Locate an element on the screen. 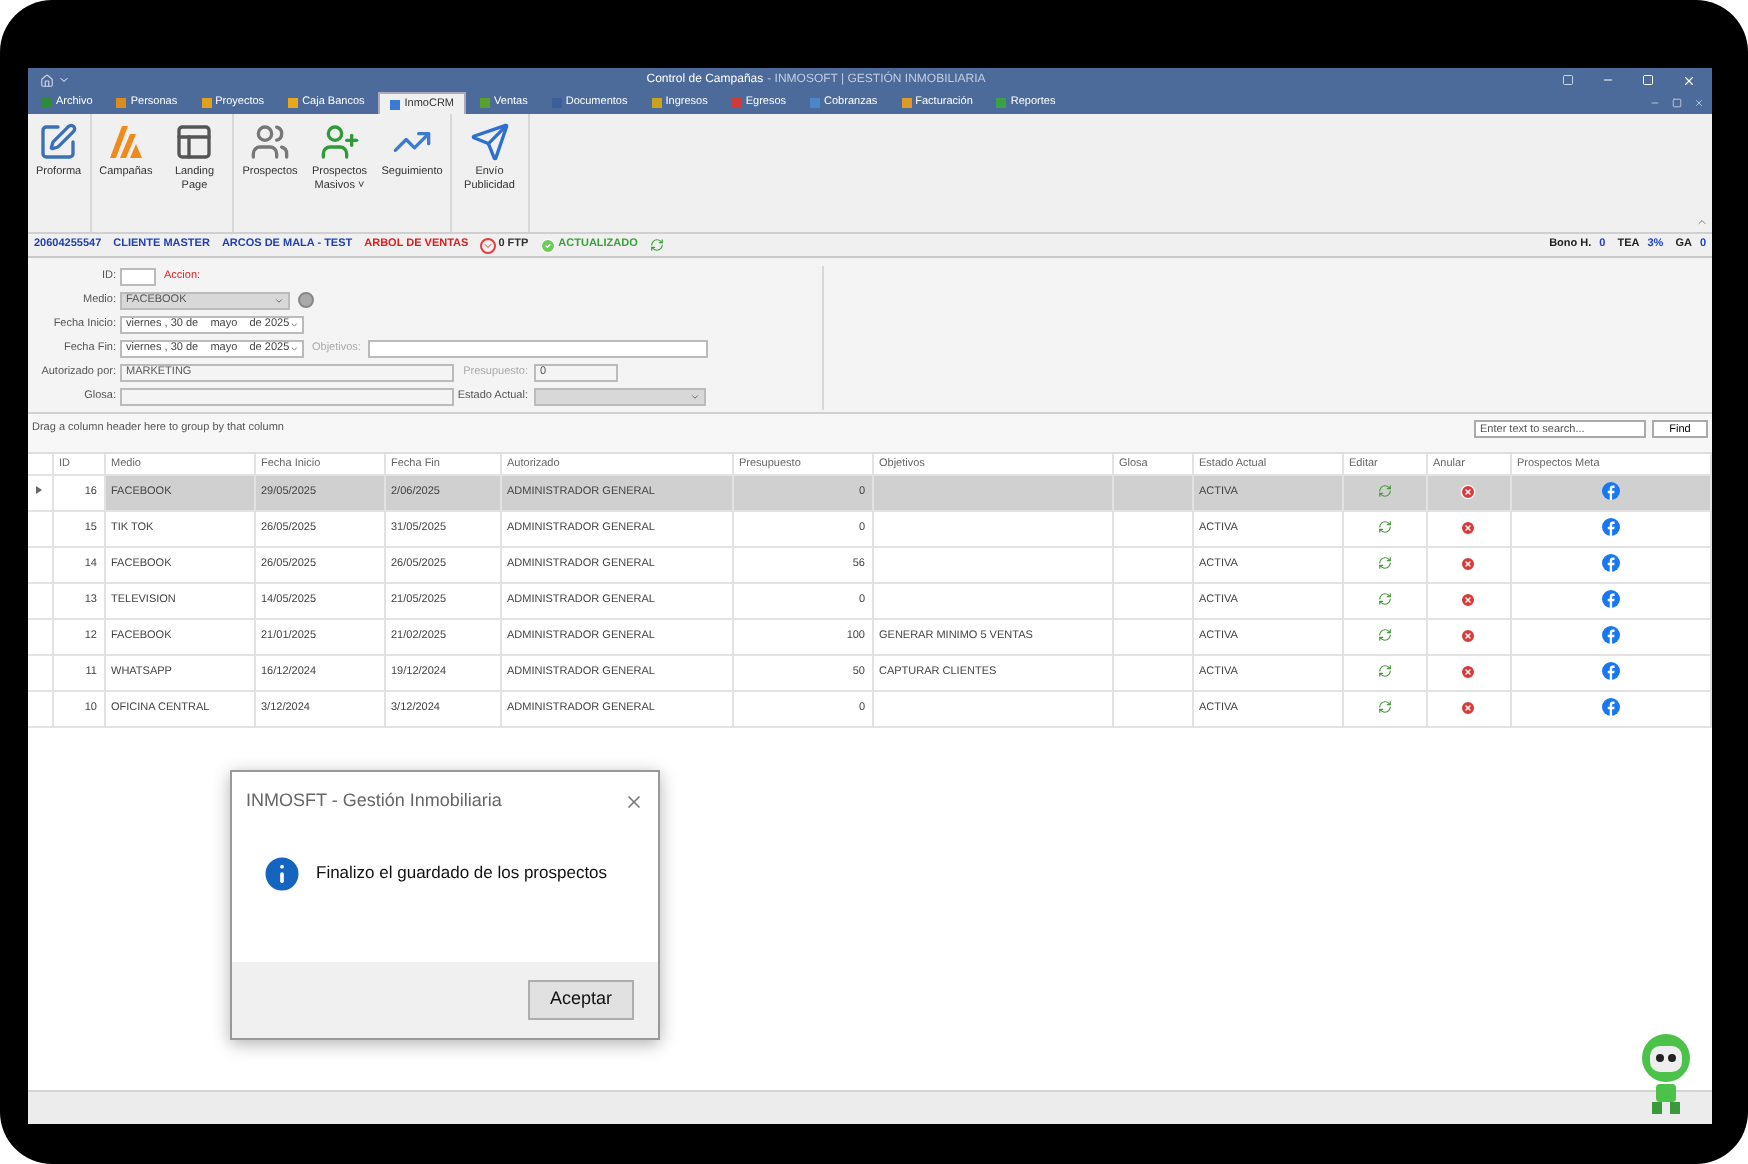  stripes-icon is located at coordinates (125, 142).